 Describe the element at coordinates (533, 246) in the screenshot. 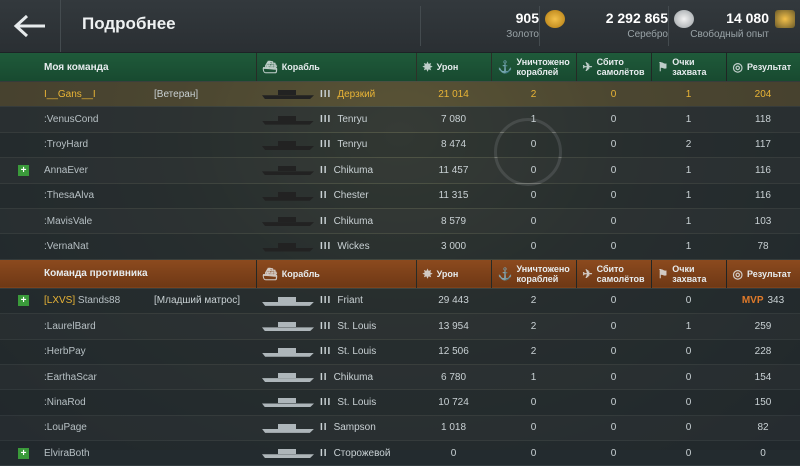

I see `kills-value: 0` at that location.